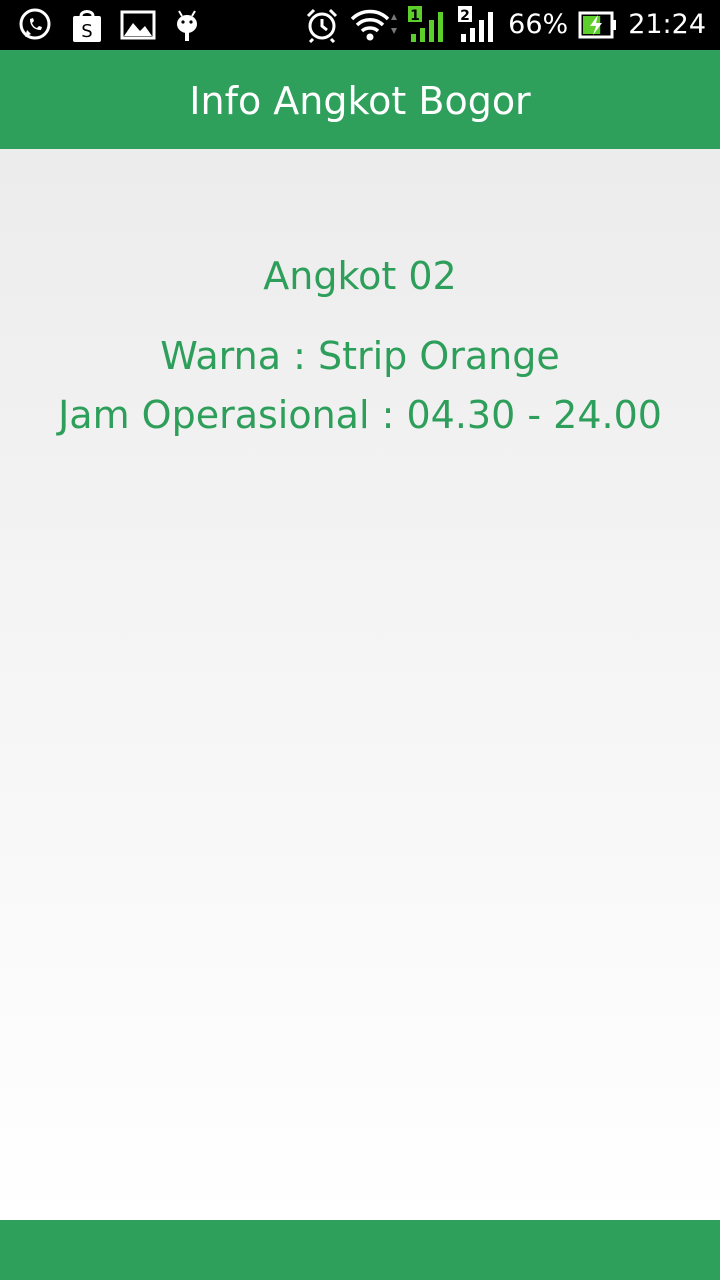 This screenshot has height=1280, width=720. I want to click on clock: 21:24, so click(667, 24).